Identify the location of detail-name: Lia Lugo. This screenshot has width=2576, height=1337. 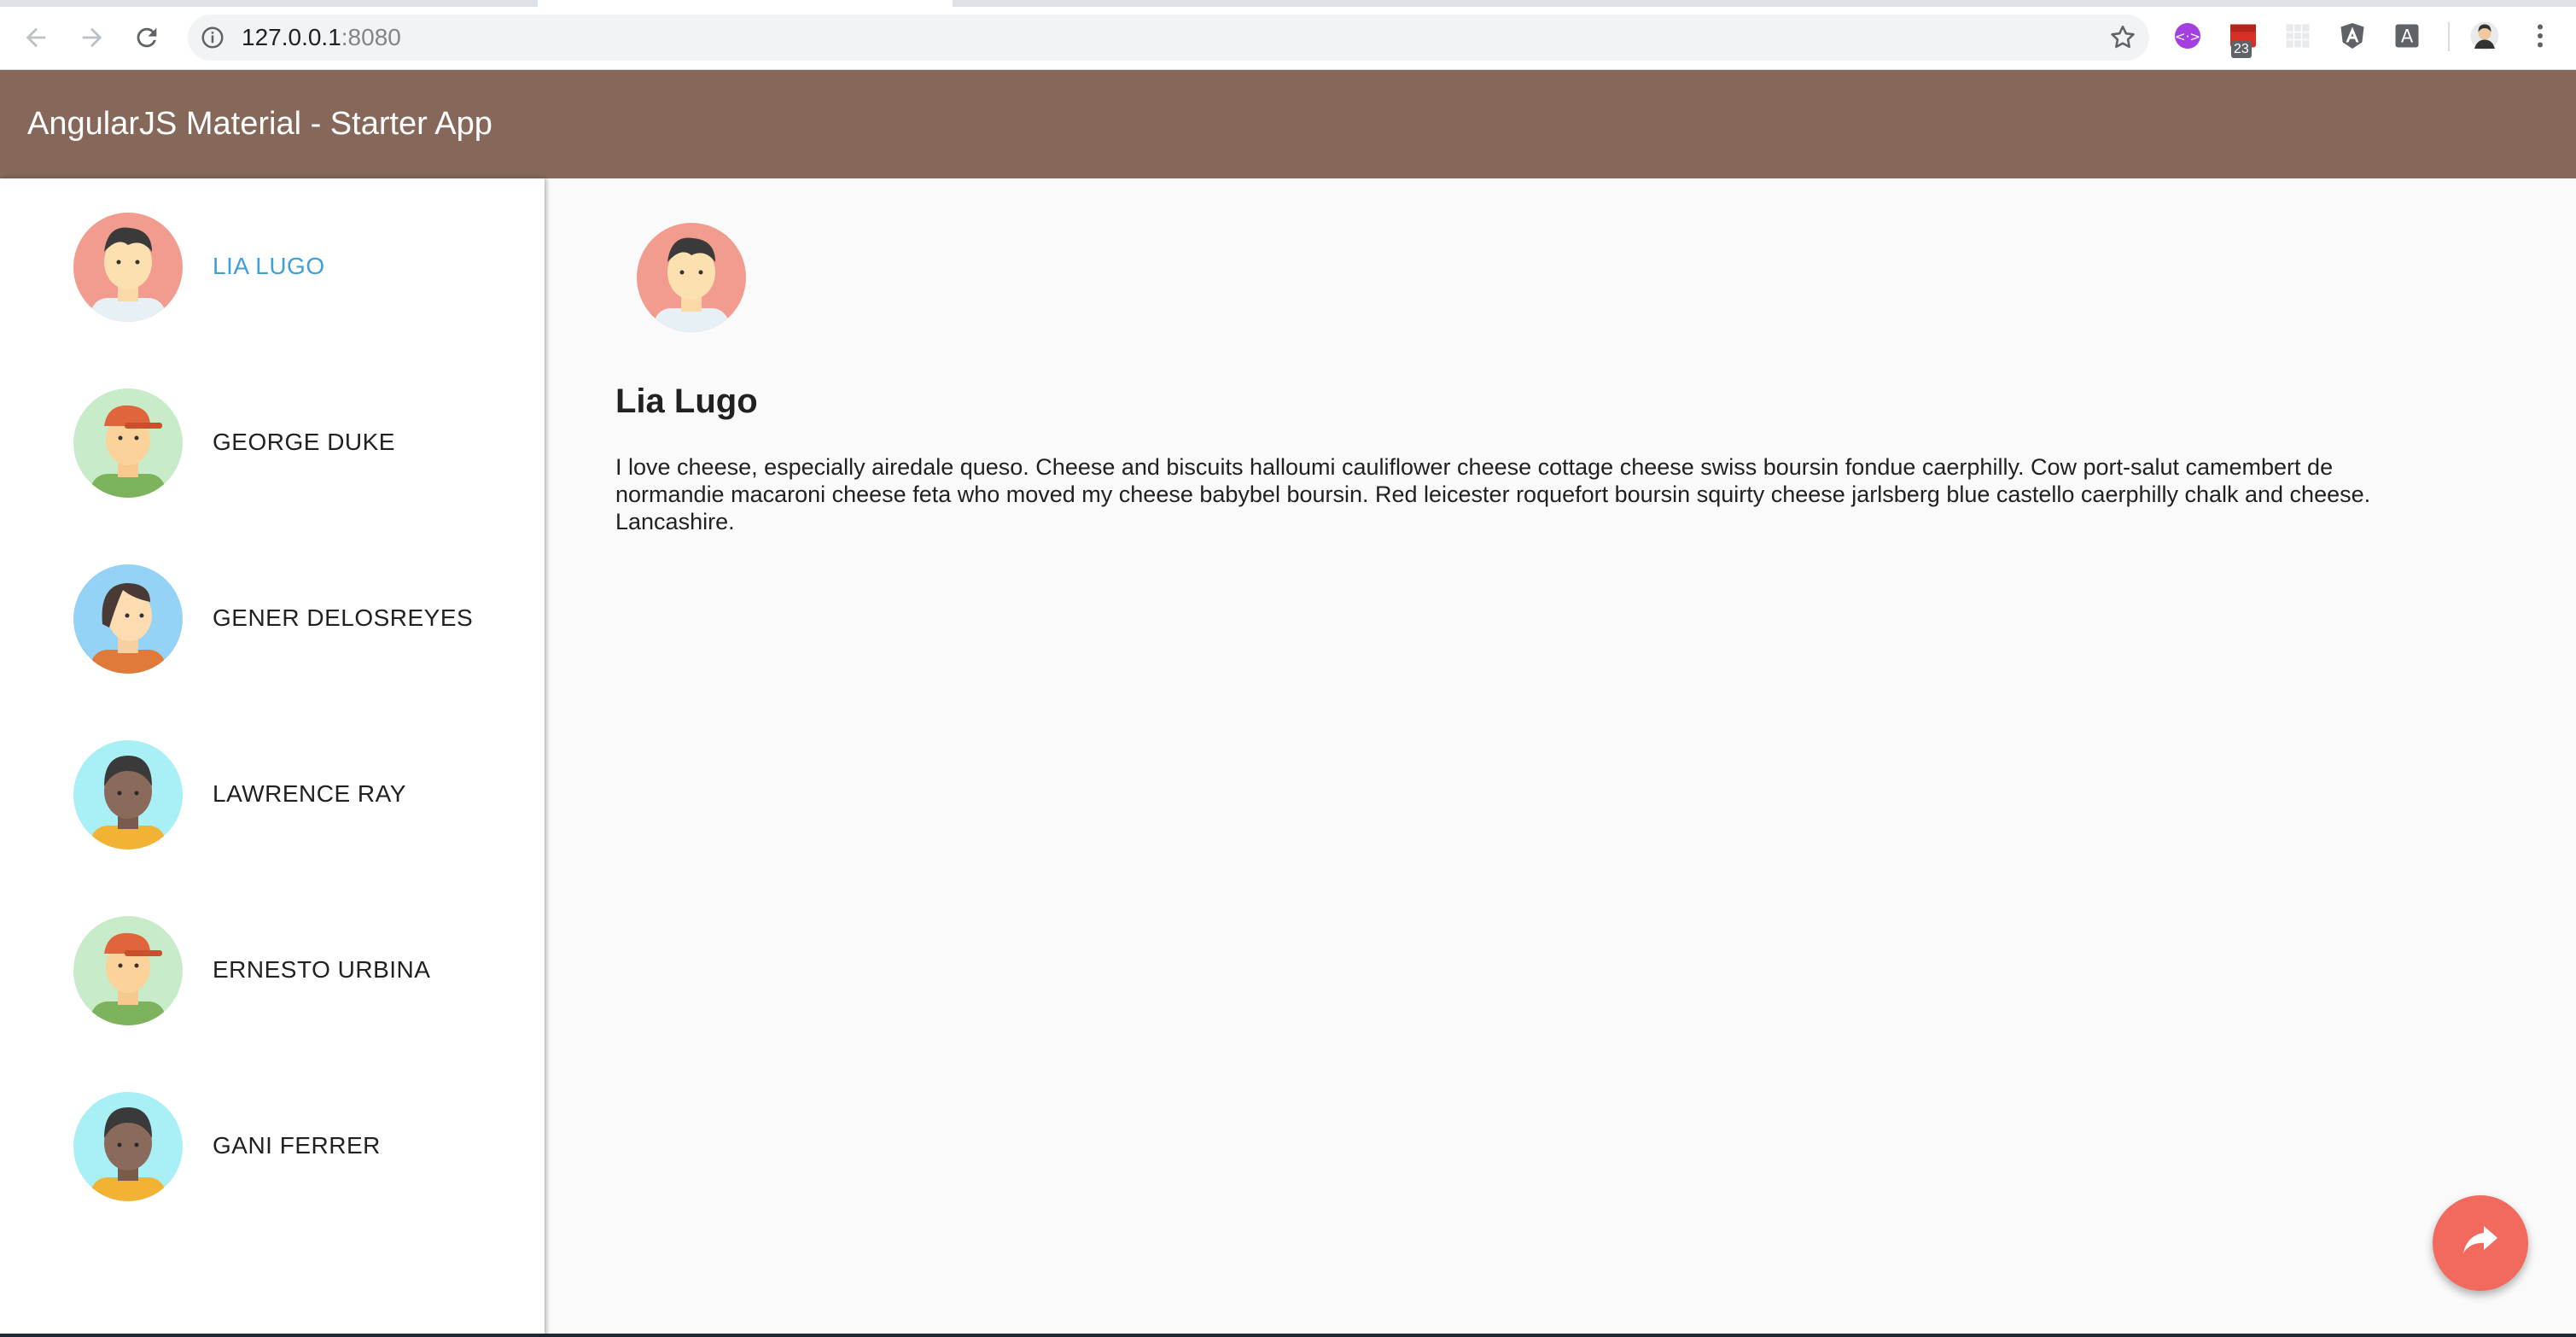
(686, 401).